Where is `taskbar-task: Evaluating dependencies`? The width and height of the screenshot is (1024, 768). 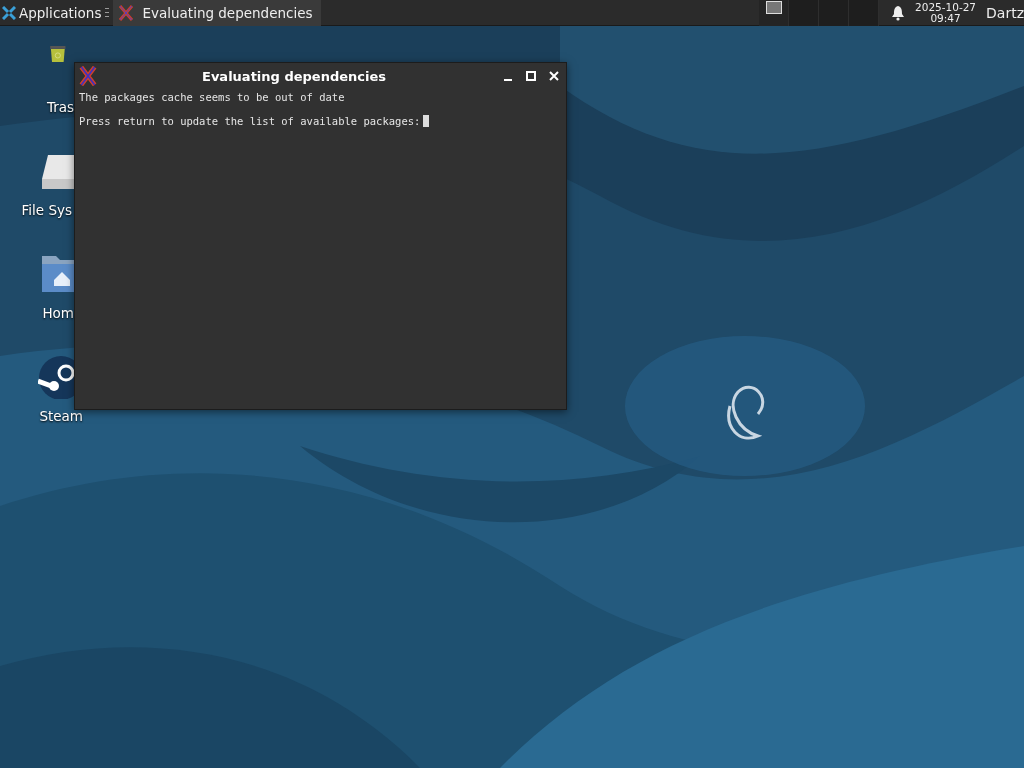 taskbar-task: Evaluating dependencies is located at coordinates (217, 13).